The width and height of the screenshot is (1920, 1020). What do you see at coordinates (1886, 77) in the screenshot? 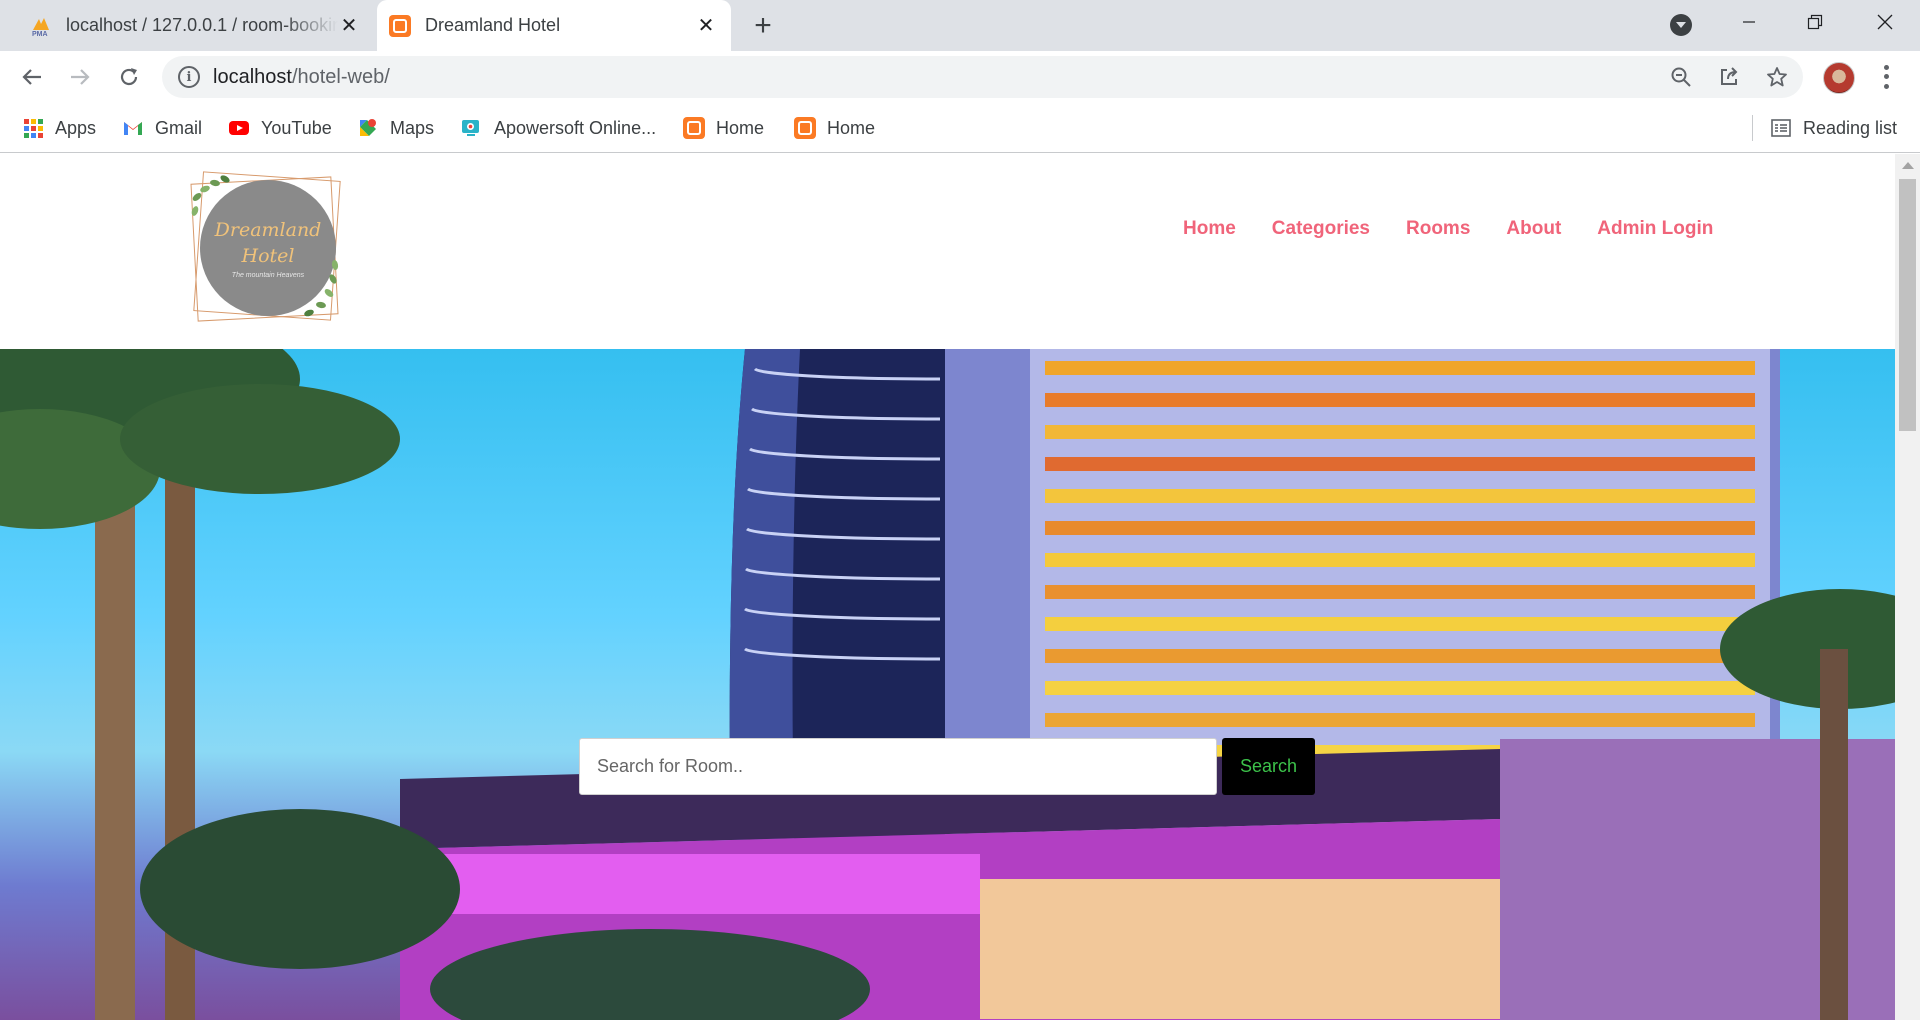
I see `browser-menu-icon` at bounding box center [1886, 77].